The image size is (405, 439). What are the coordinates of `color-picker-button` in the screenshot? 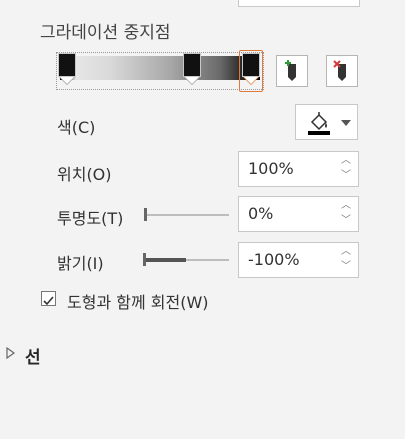 It's located at (326, 122).